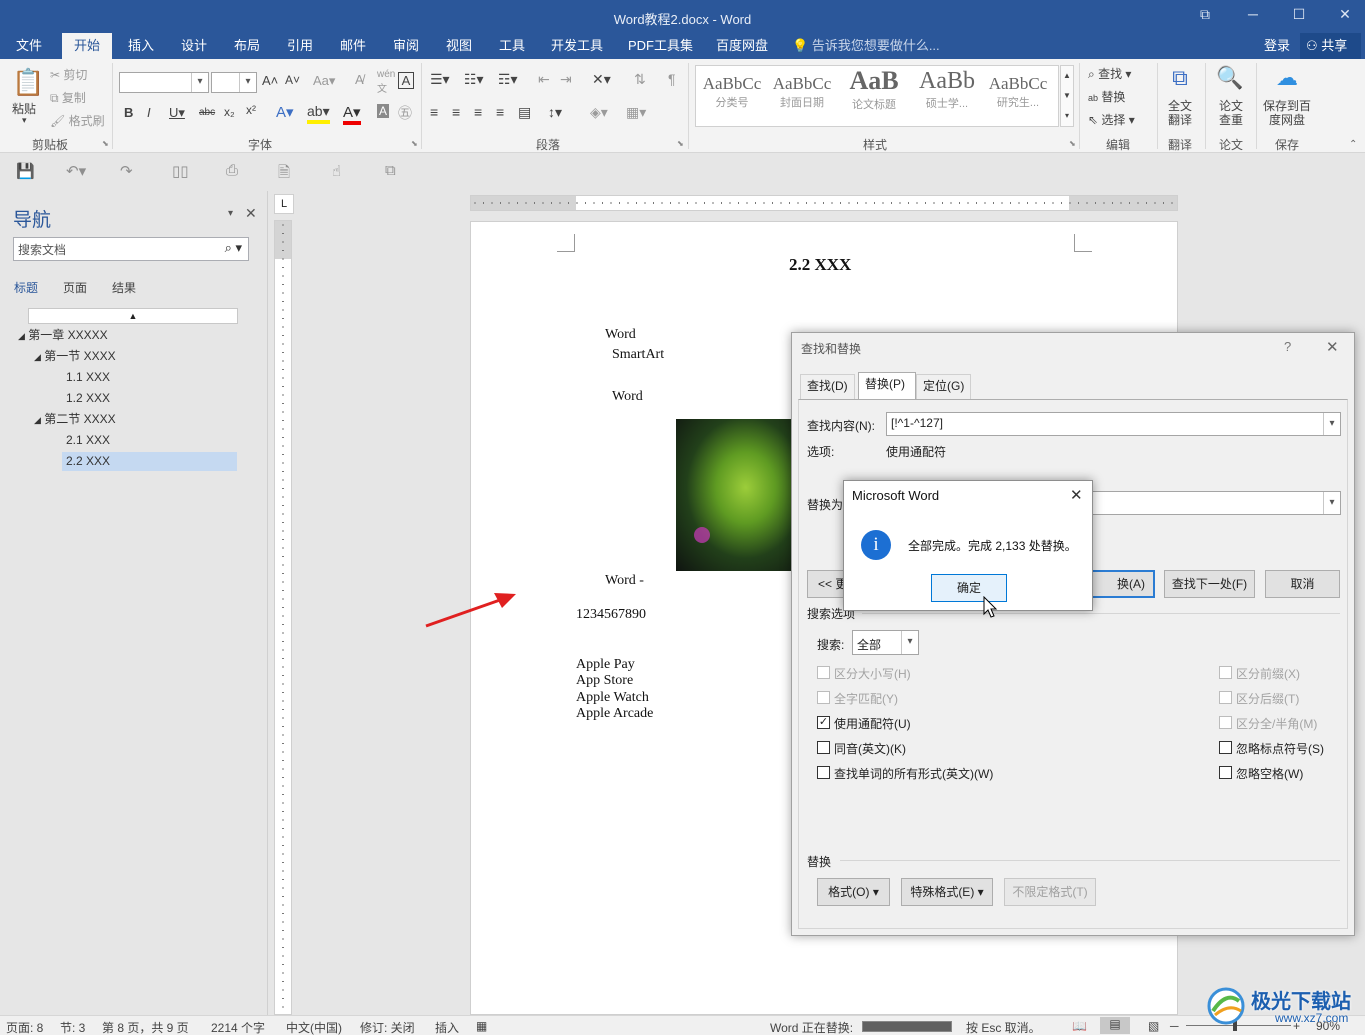 This screenshot has width=1365, height=1035. Describe the element at coordinates (876, 545) in the screenshot. I see `info-icon: i` at that location.